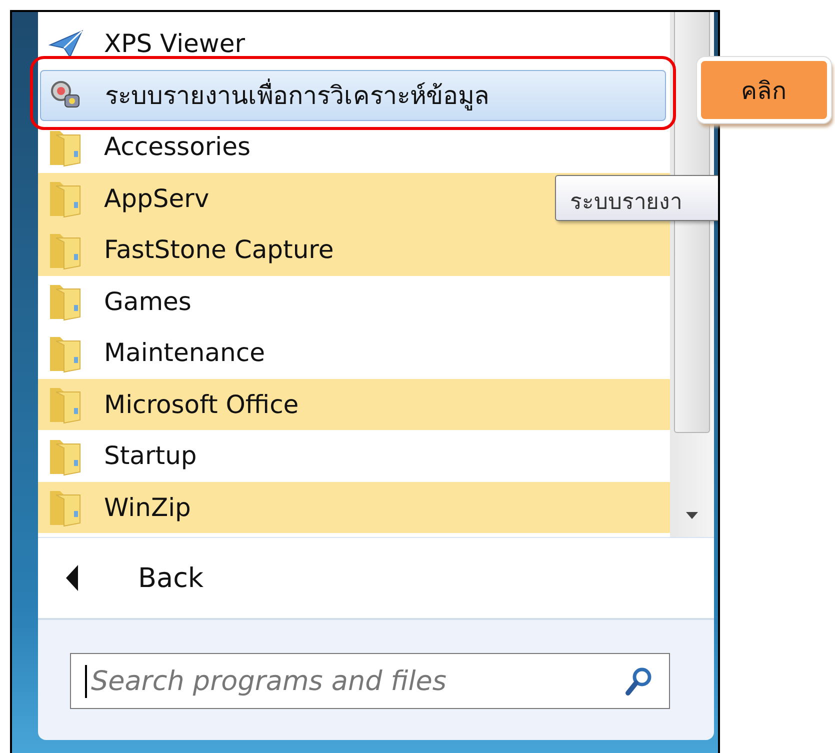  Describe the element at coordinates (354, 352) in the screenshot. I see `program-item: Maintenance` at that location.